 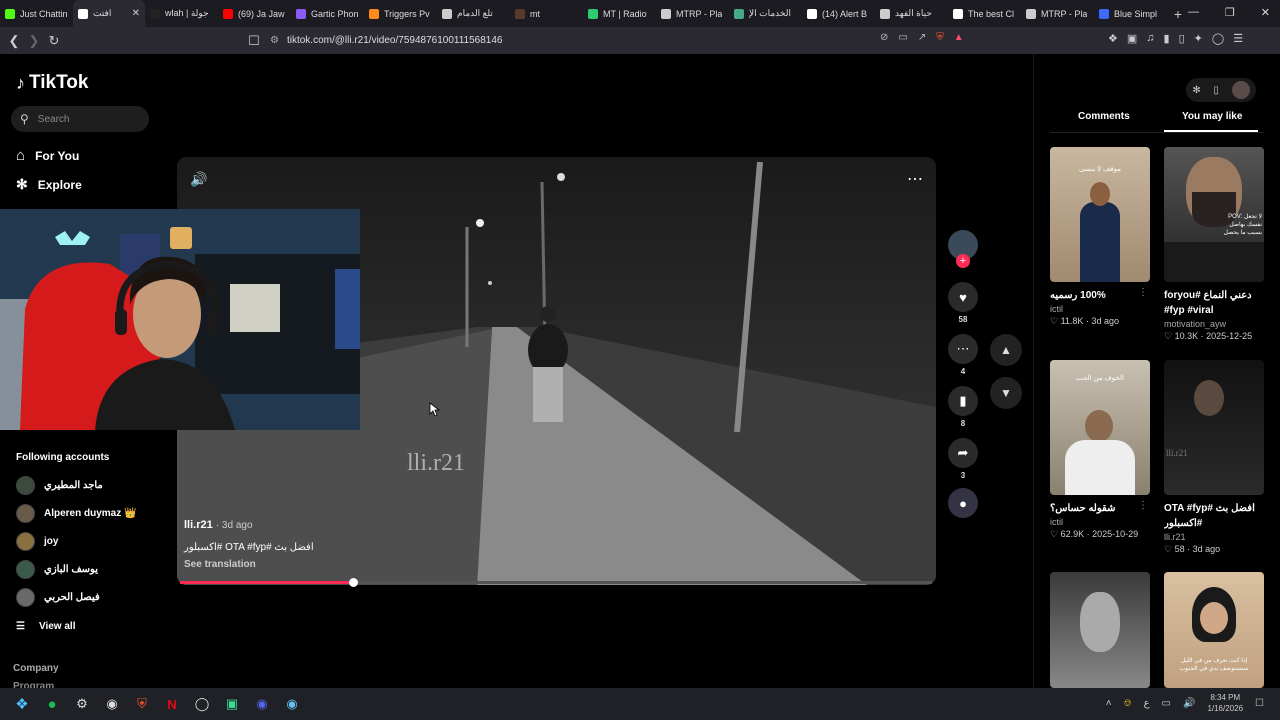 I want to click on leo-icon: ✦, so click(x=1198, y=38).